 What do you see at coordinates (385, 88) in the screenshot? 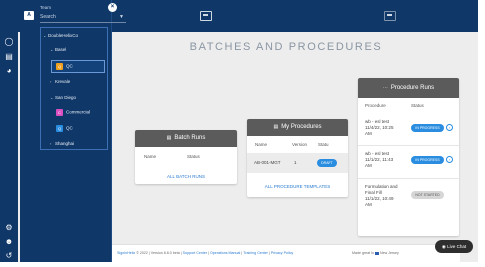
I see `more-icon: ⋯` at bounding box center [385, 88].